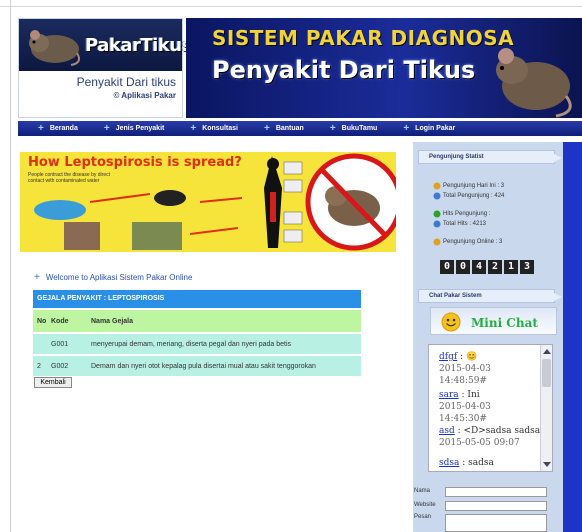 This screenshot has height=532, width=582. Describe the element at coordinates (504, 323) in the screenshot. I see `mini-chat-title: Mini Chat` at that location.